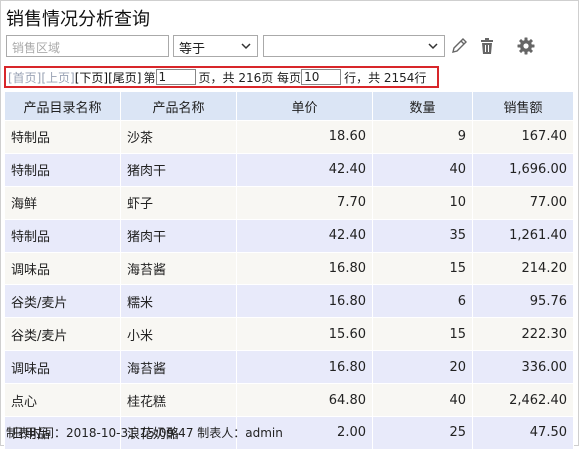 This screenshot has height=450, width=579. I want to click on quantity-cell: 20, so click(422, 367).